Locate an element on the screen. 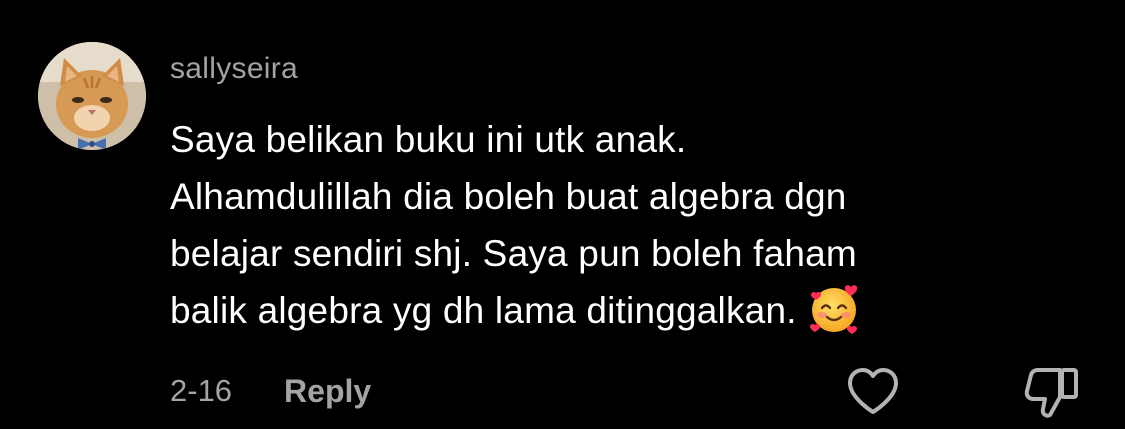 This screenshot has width=1125, height=429. comment-date: 2-16 is located at coordinates (201, 390).